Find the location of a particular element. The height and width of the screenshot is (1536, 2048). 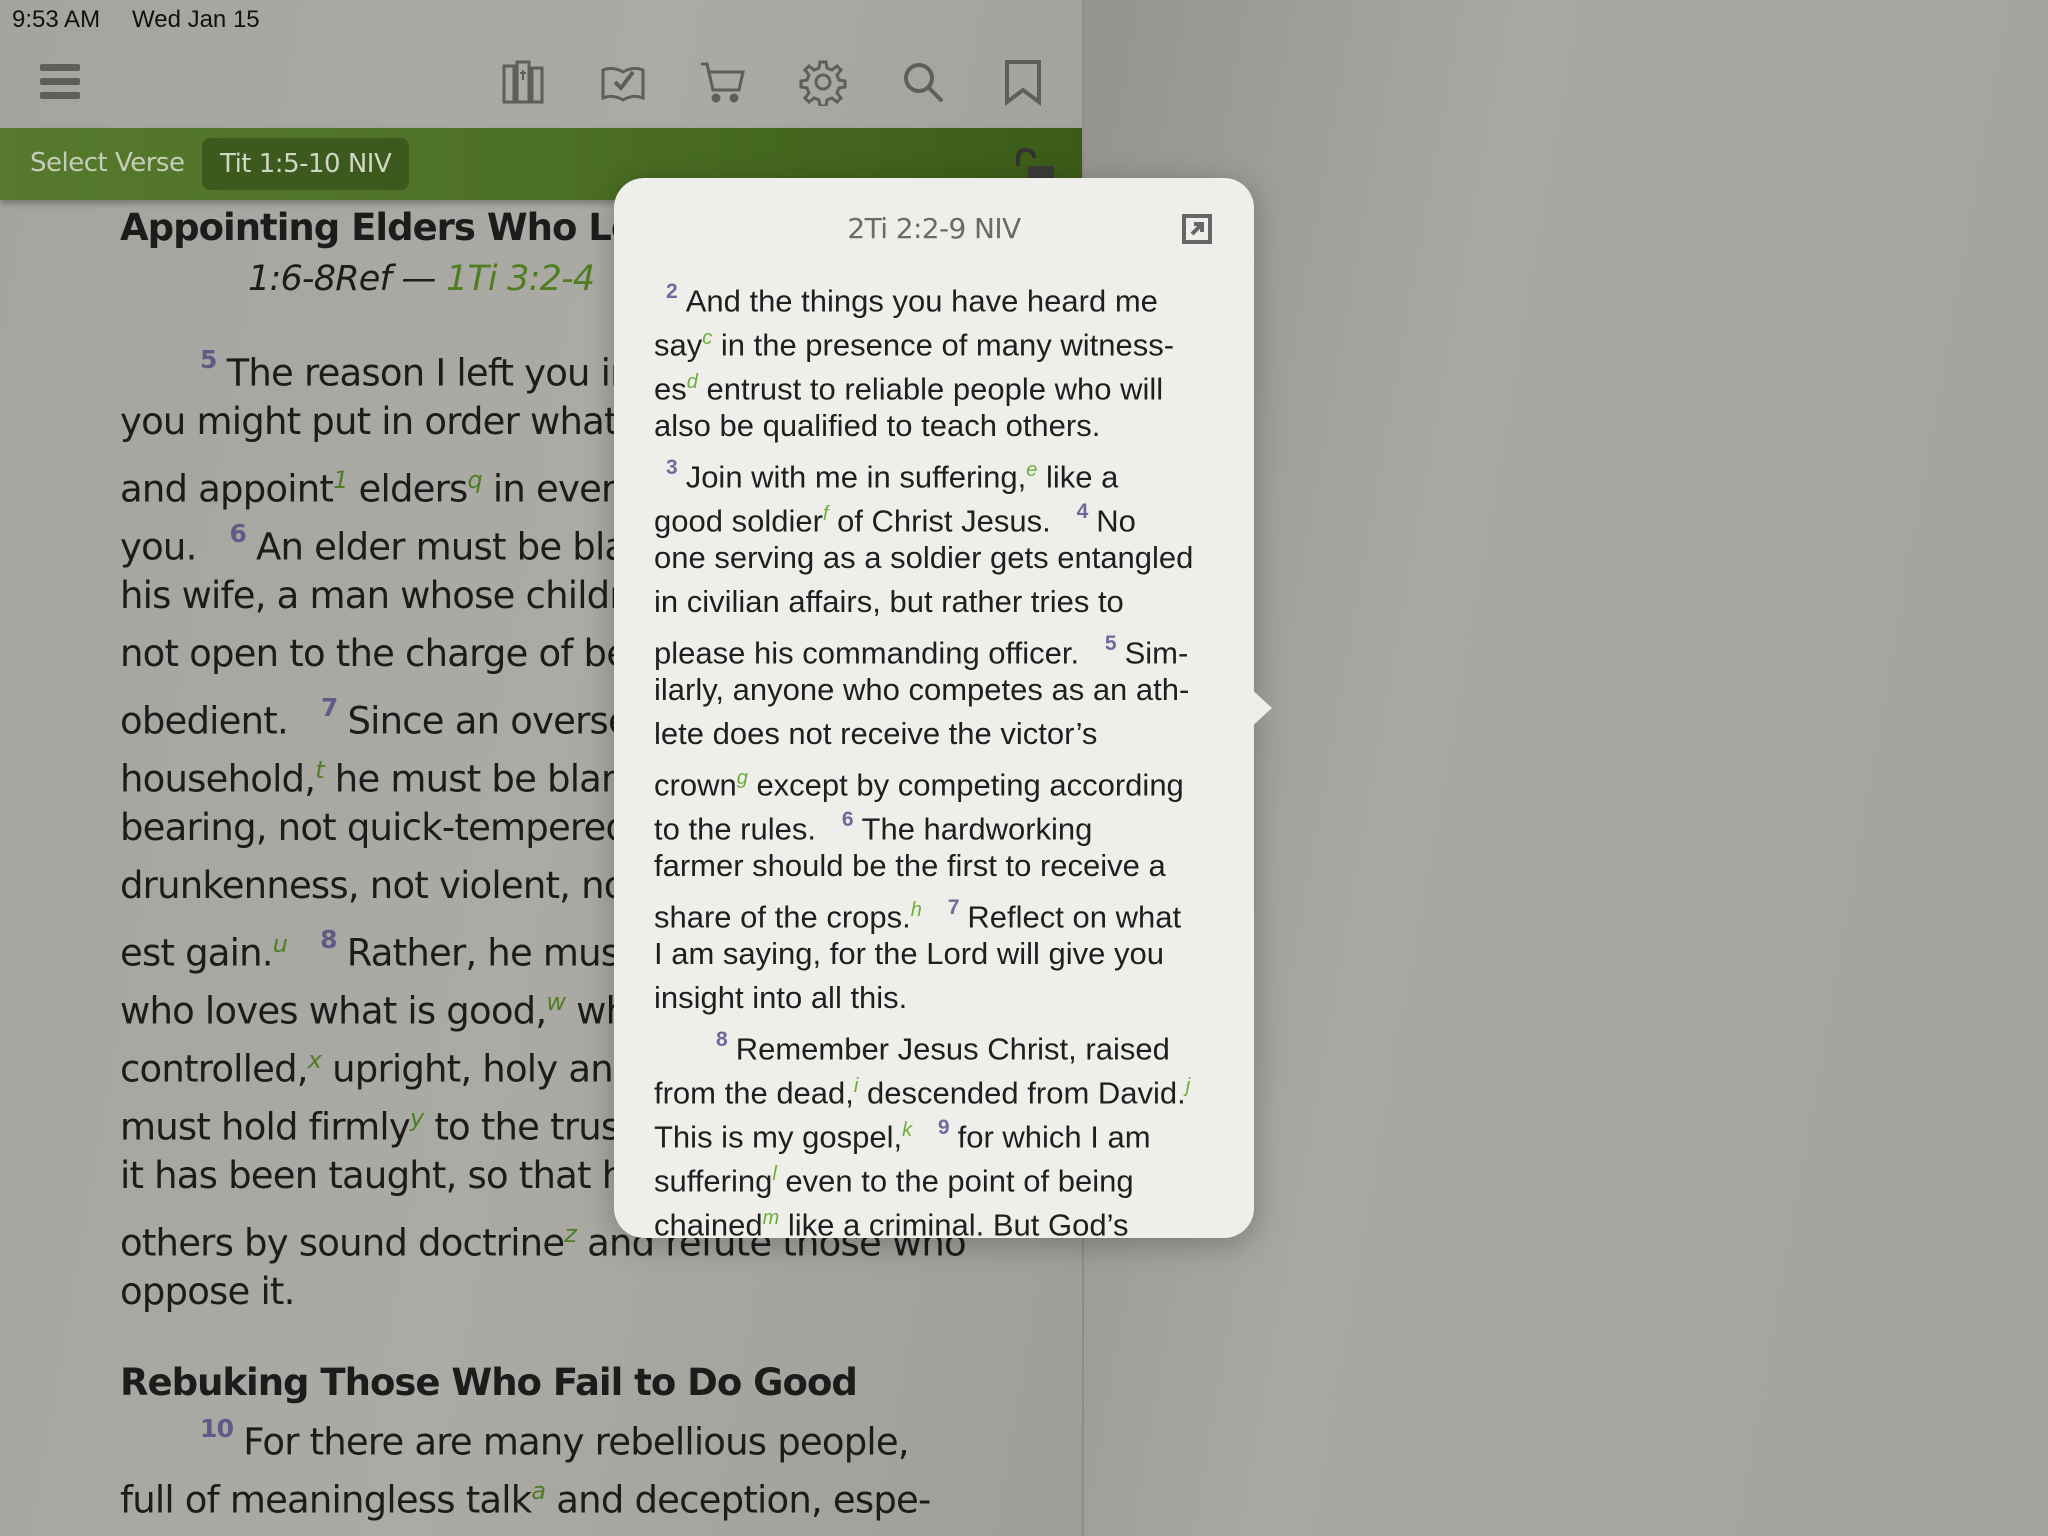

xref-prefix: 1:6-8Ref — is located at coordinates (347, 279).